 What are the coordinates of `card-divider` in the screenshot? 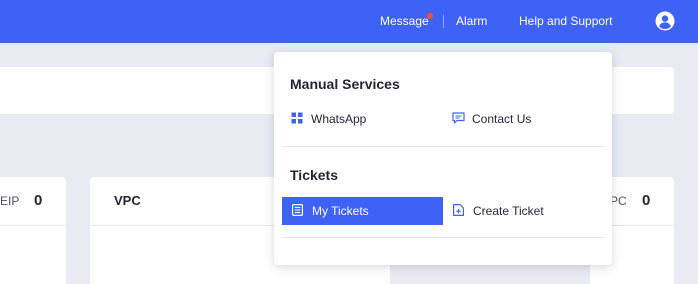 It's located at (33, 225).